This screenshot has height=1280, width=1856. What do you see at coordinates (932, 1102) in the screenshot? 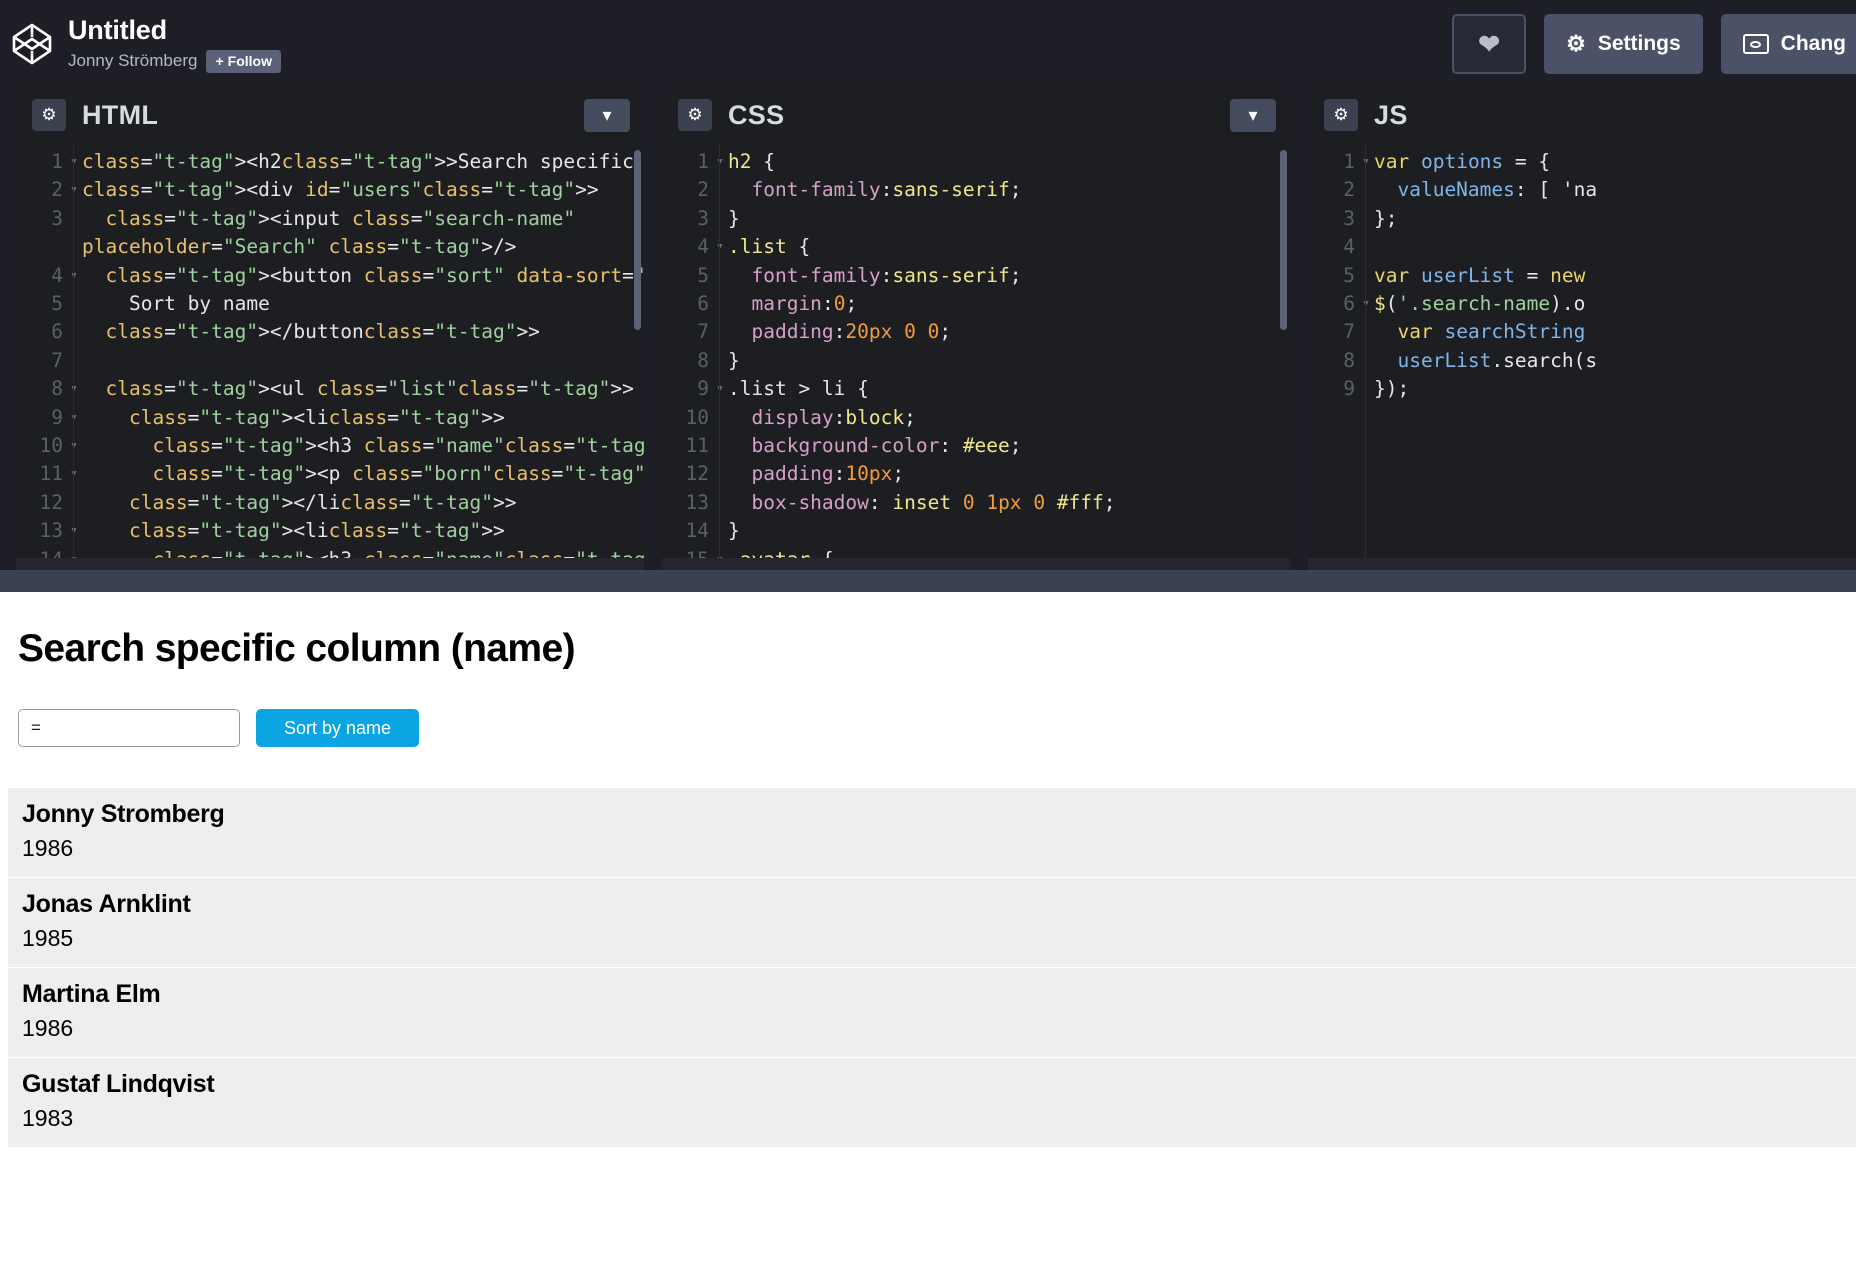
I see `list-item: Gustaf Lindqvist 1983` at bounding box center [932, 1102].